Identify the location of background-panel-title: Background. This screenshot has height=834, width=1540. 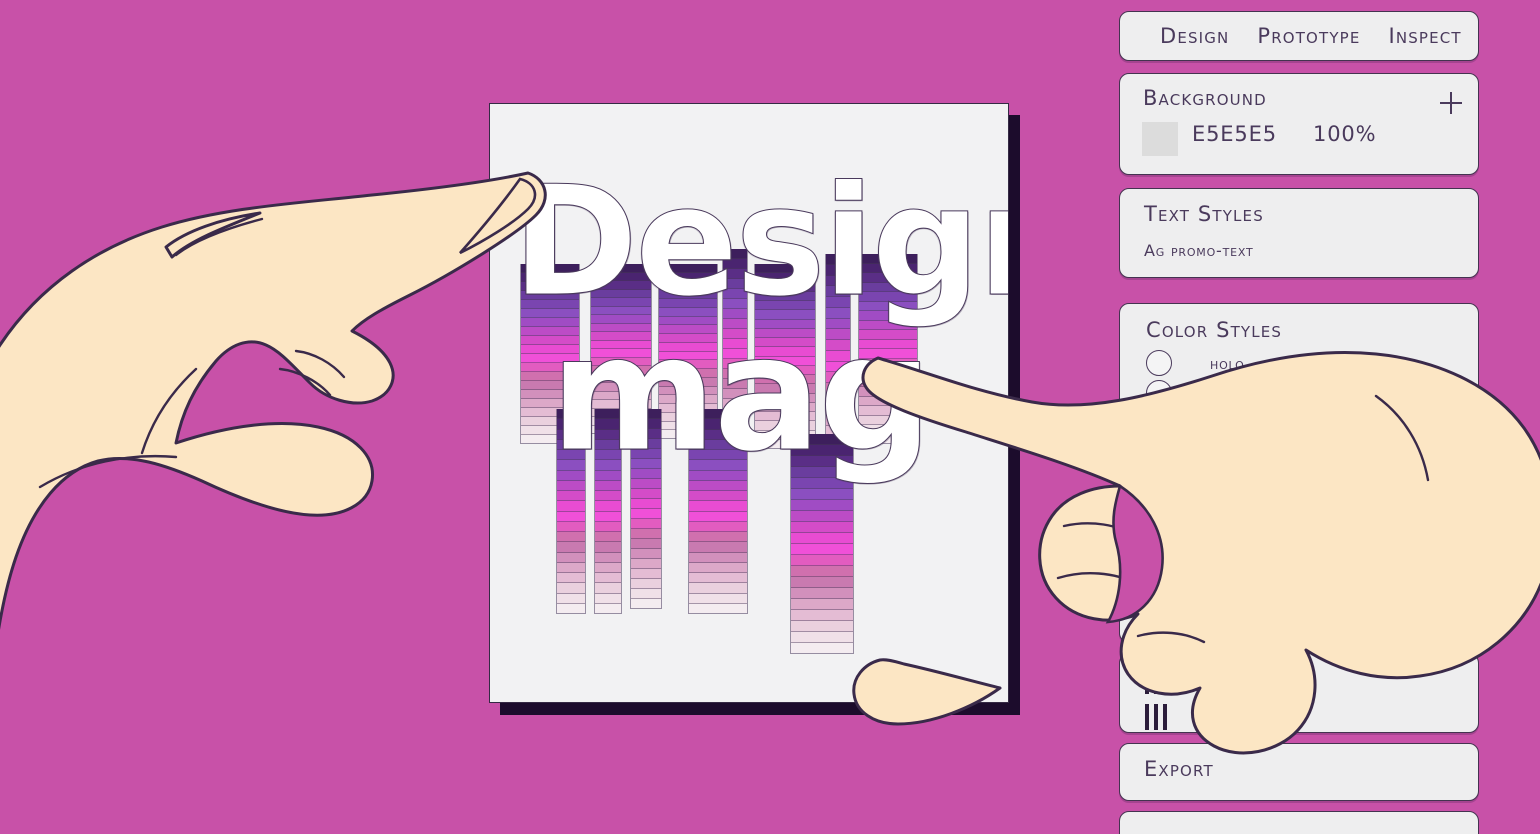
(1205, 98).